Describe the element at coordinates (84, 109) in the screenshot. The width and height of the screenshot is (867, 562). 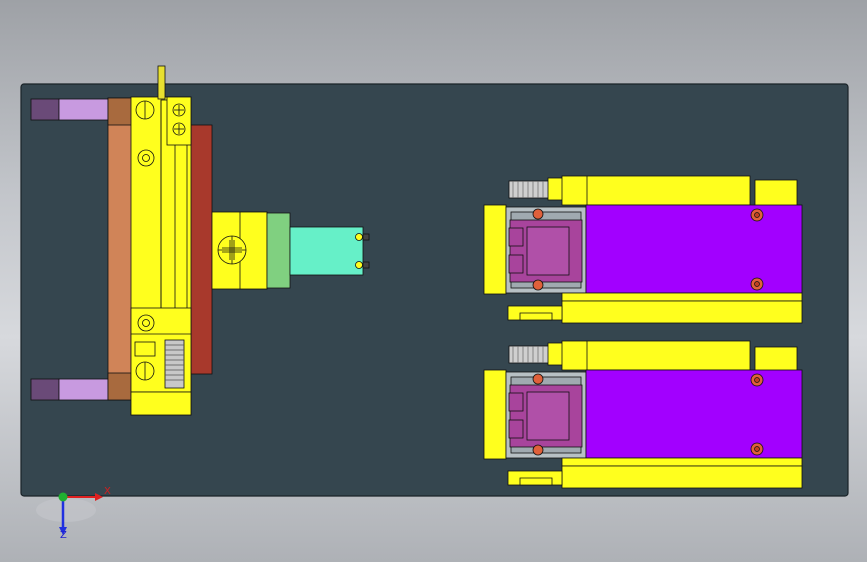
I see `top-rail` at that location.